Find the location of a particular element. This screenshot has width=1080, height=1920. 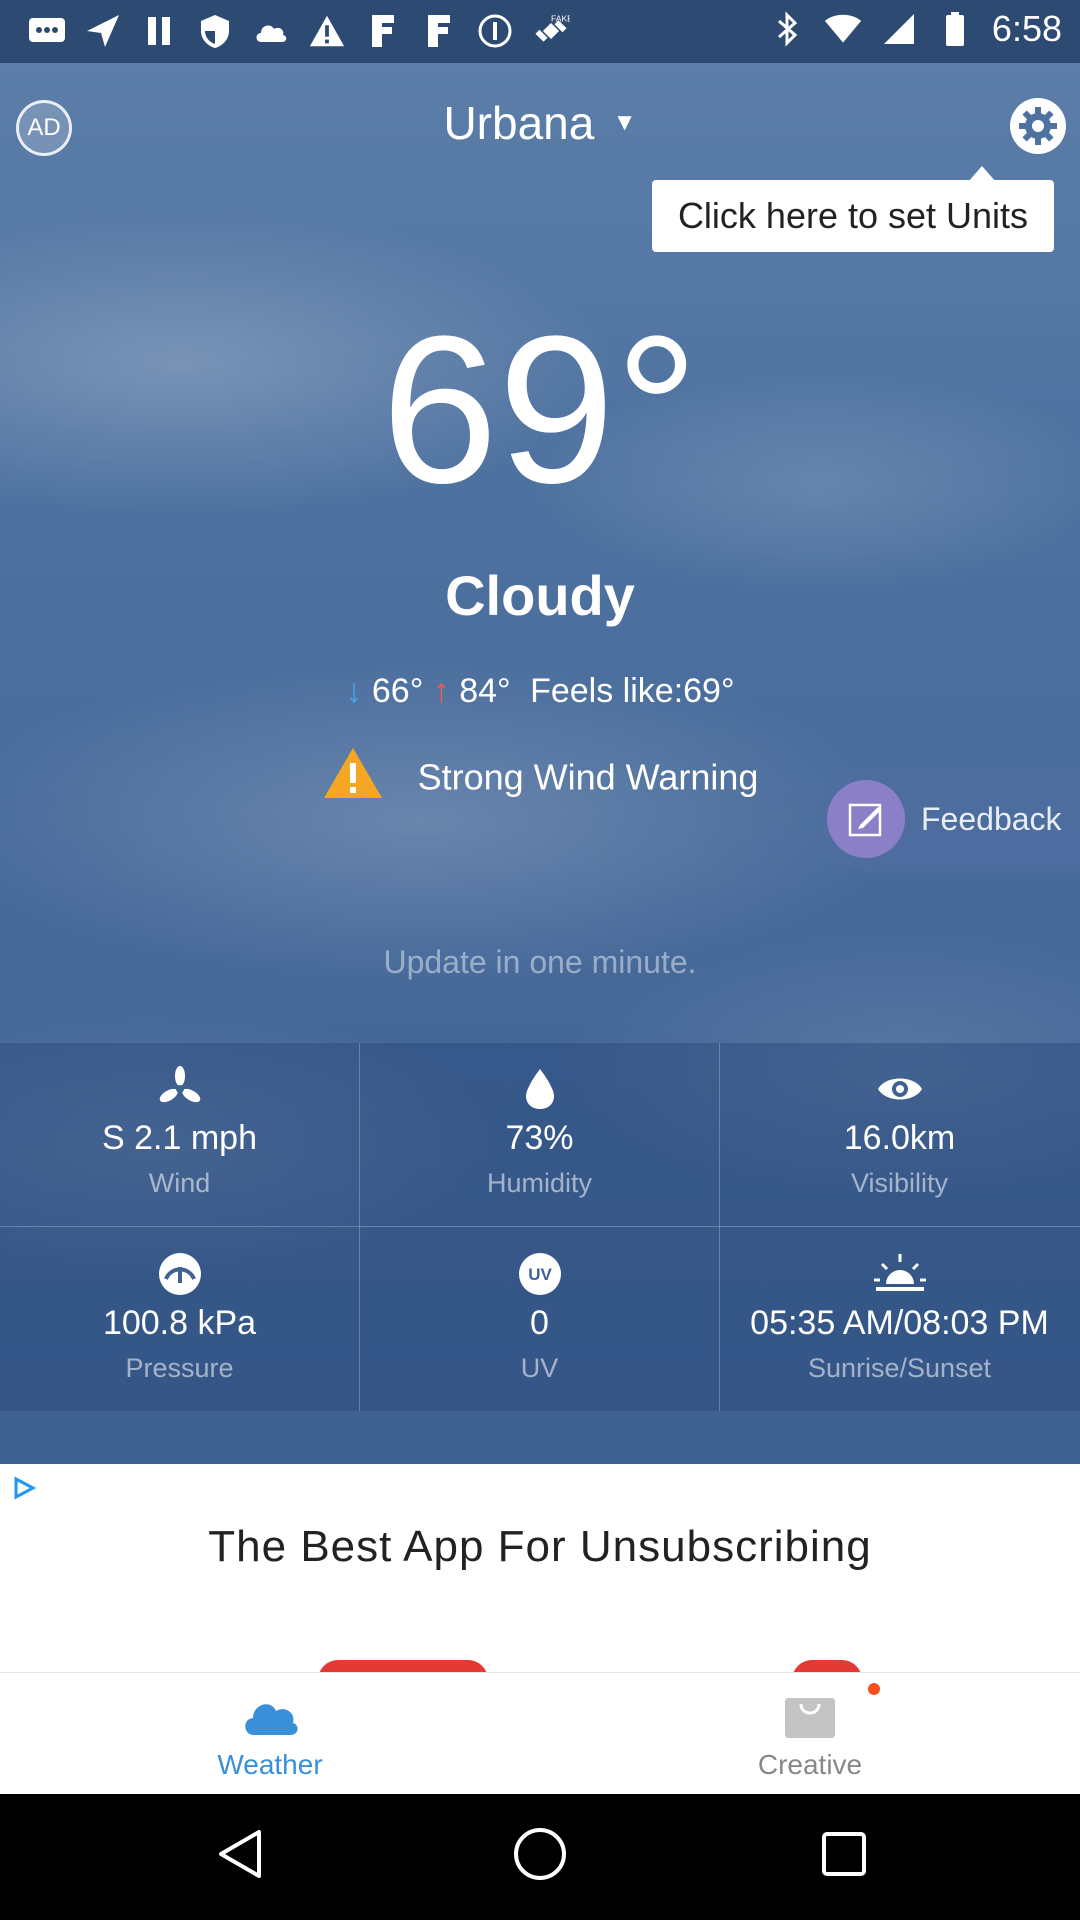

detail-wind: S 2.1 mph Wind is located at coordinates (179, 1134).